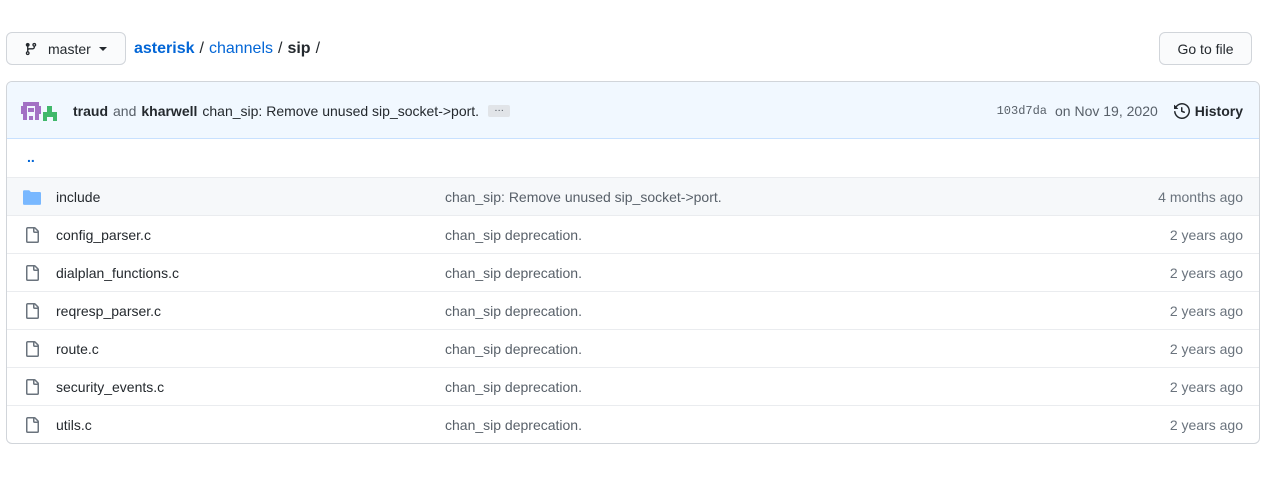 The height and width of the screenshot is (478, 1280). What do you see at coordinates (31, 48) in the screenshot?
I see `git-branch-icon` at bounding box center [31, 48].